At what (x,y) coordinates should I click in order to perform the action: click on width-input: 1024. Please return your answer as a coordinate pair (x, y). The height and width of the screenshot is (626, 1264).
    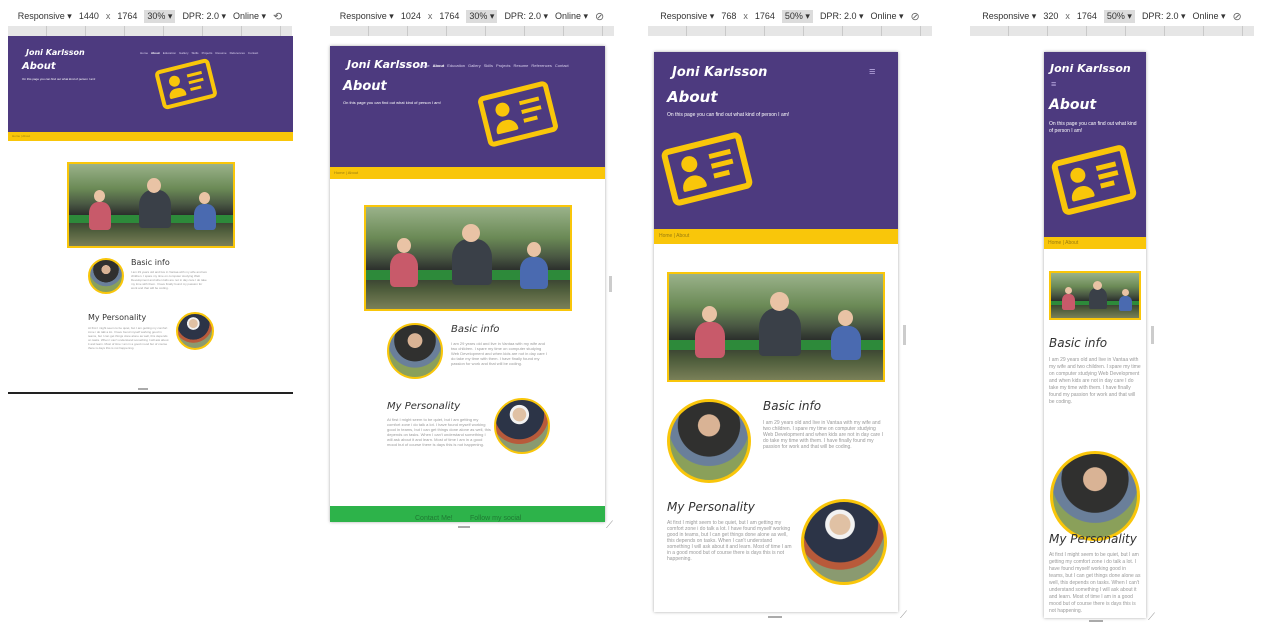
    Looking at the image, I should click on (411, 16).